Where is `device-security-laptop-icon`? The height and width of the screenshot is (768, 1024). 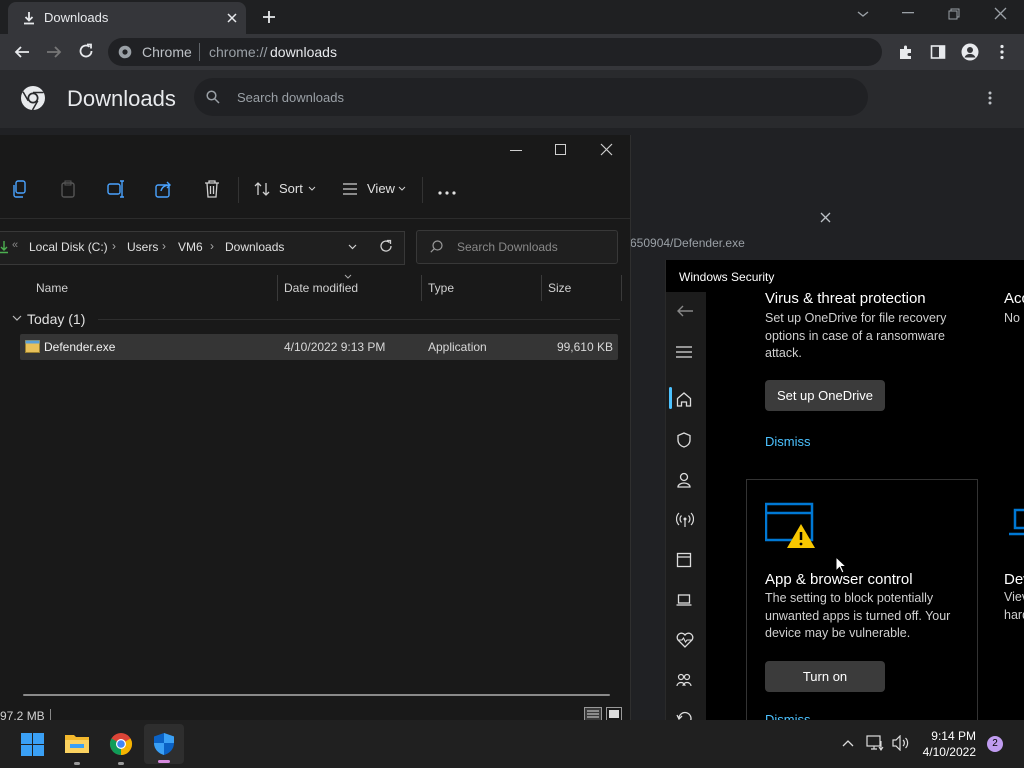
device-security-laptop-icon is located at coordinates (1016, 522).